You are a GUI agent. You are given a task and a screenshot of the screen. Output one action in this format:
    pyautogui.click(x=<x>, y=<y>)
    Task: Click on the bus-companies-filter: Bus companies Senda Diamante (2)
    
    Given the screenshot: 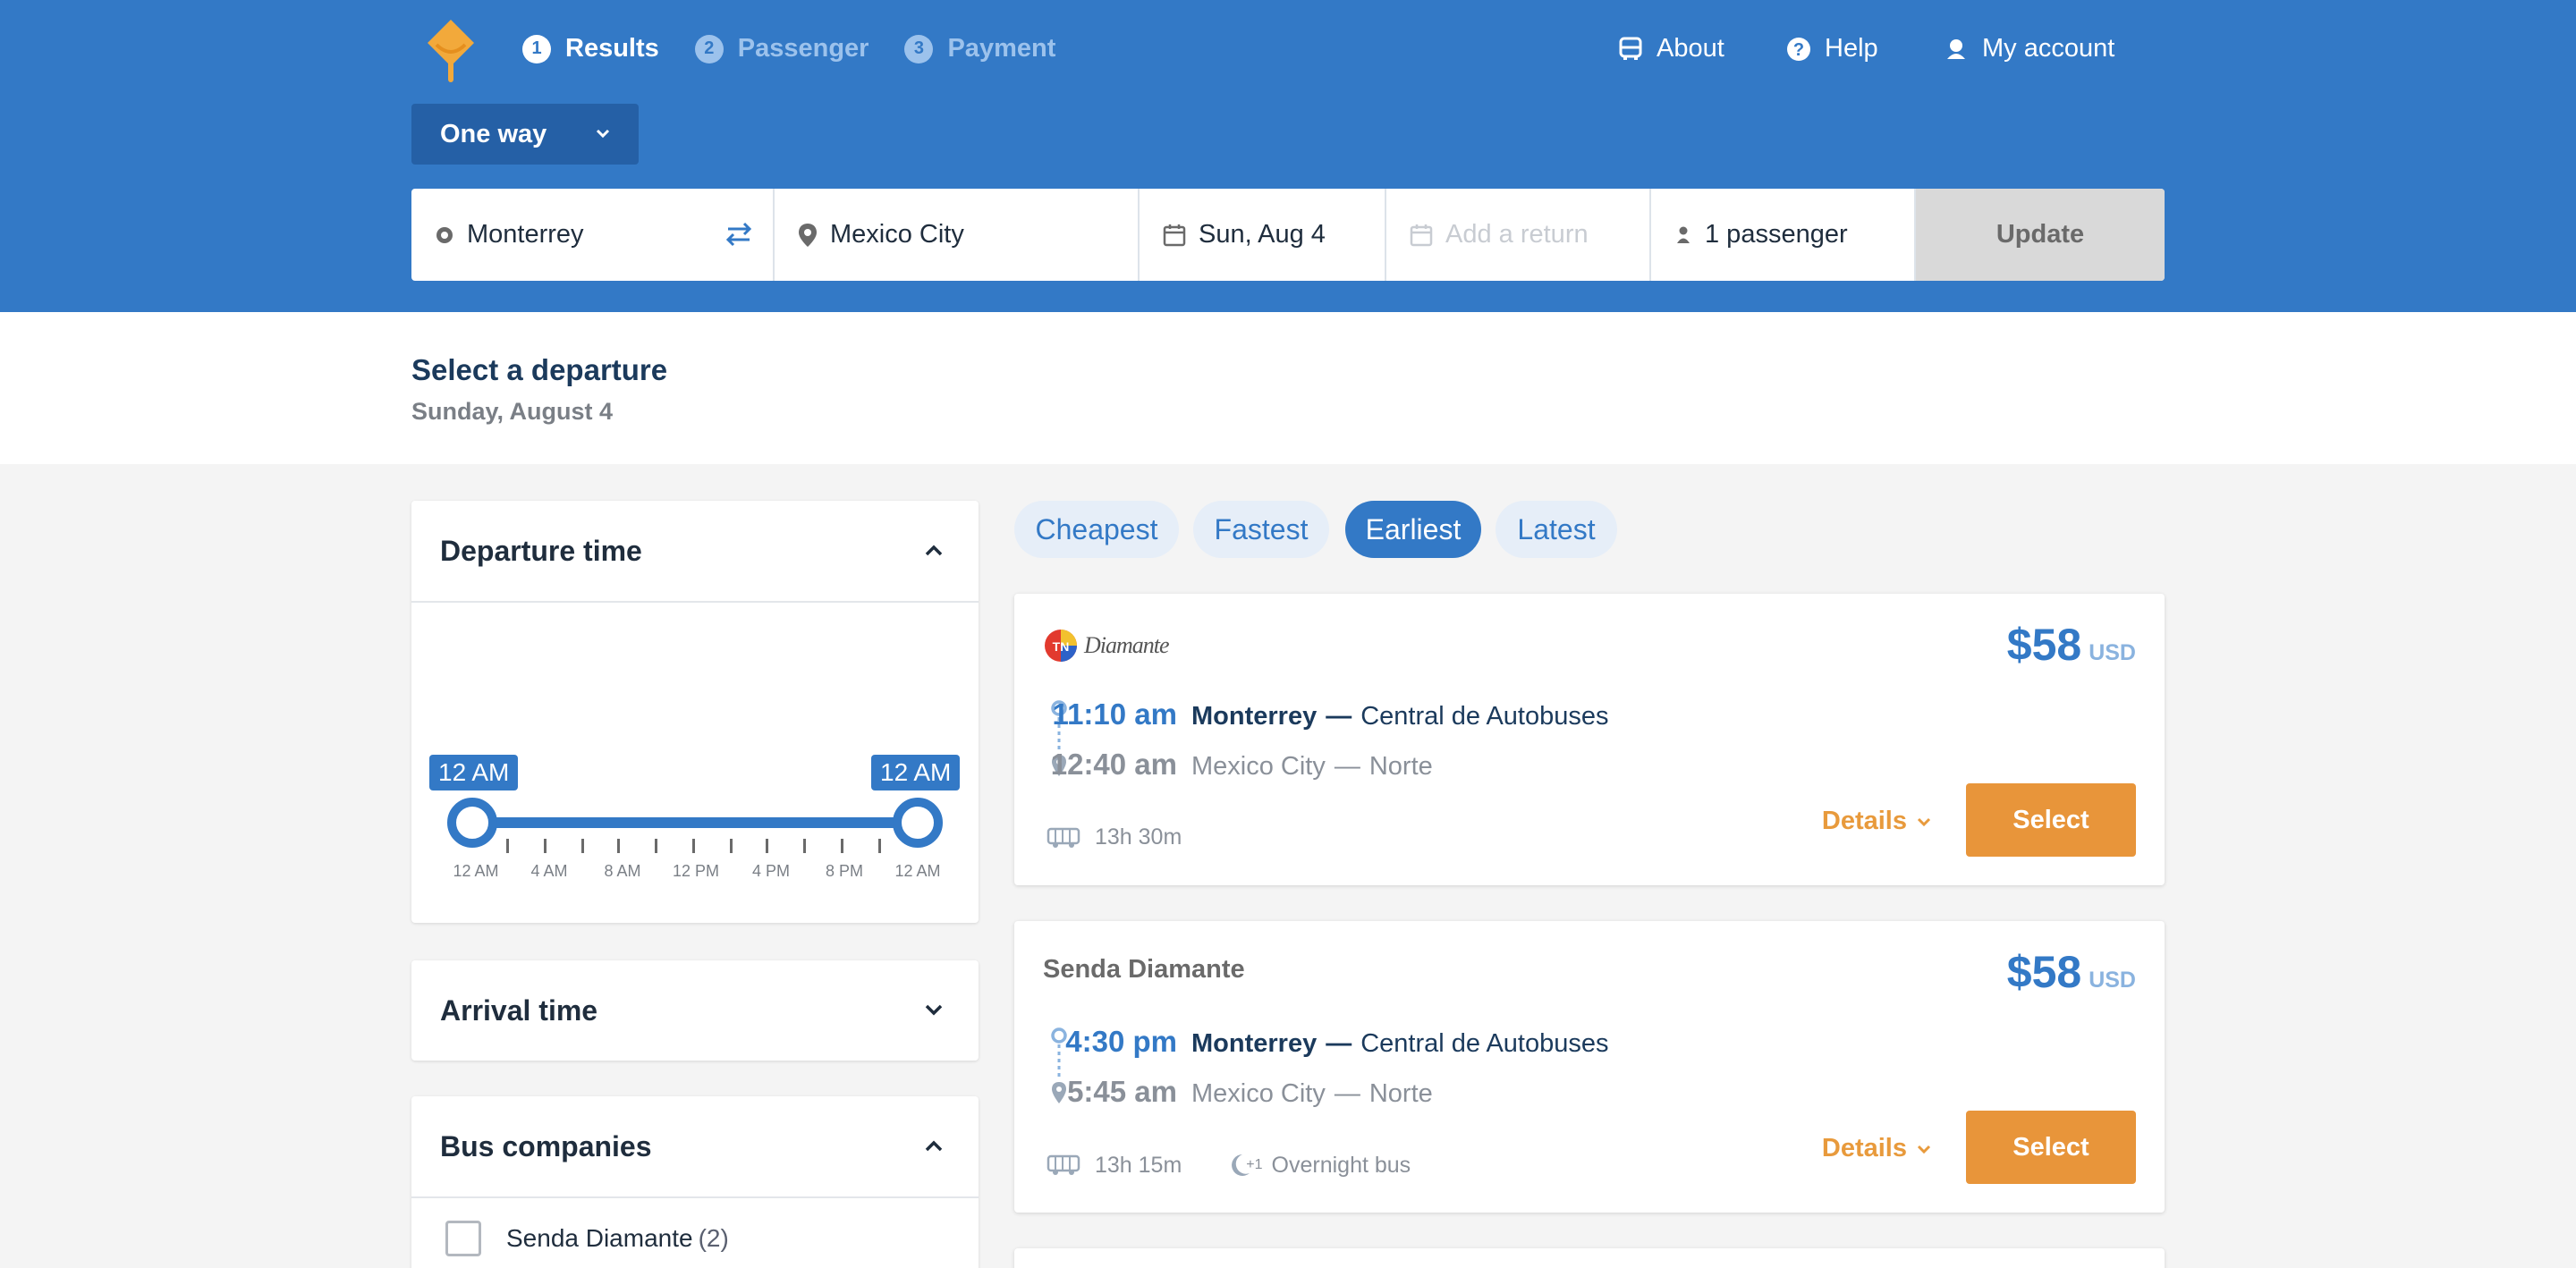 What is the action you would take?
    pyautogui.click(x=695, y=1182)
    